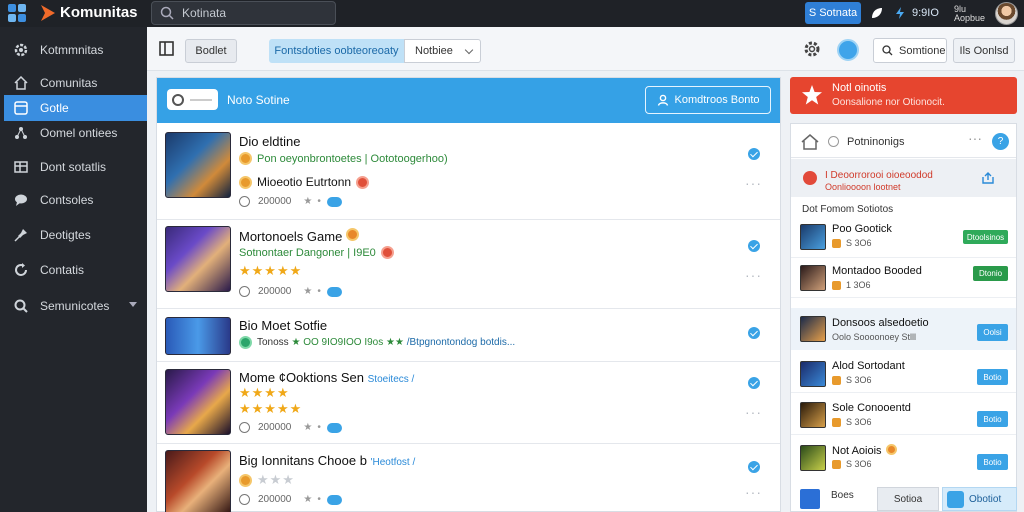  I want to click on bottom-strip: Boes Sotioa Obotiot, so click(903, 498).